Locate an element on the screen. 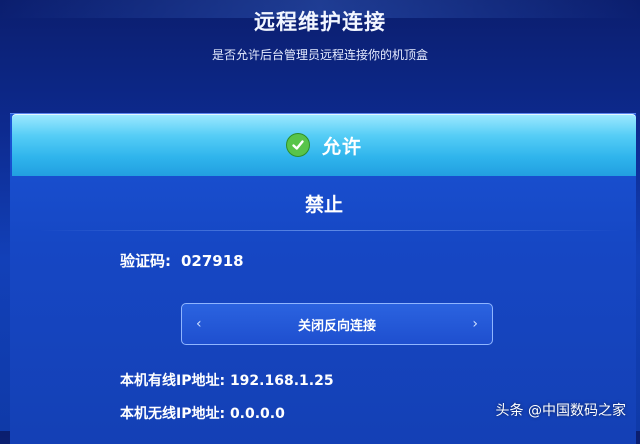  dialog-subtitle: 是否允许后台管理员远程连接你的机顶盒 is located at coordinates (319, 55).